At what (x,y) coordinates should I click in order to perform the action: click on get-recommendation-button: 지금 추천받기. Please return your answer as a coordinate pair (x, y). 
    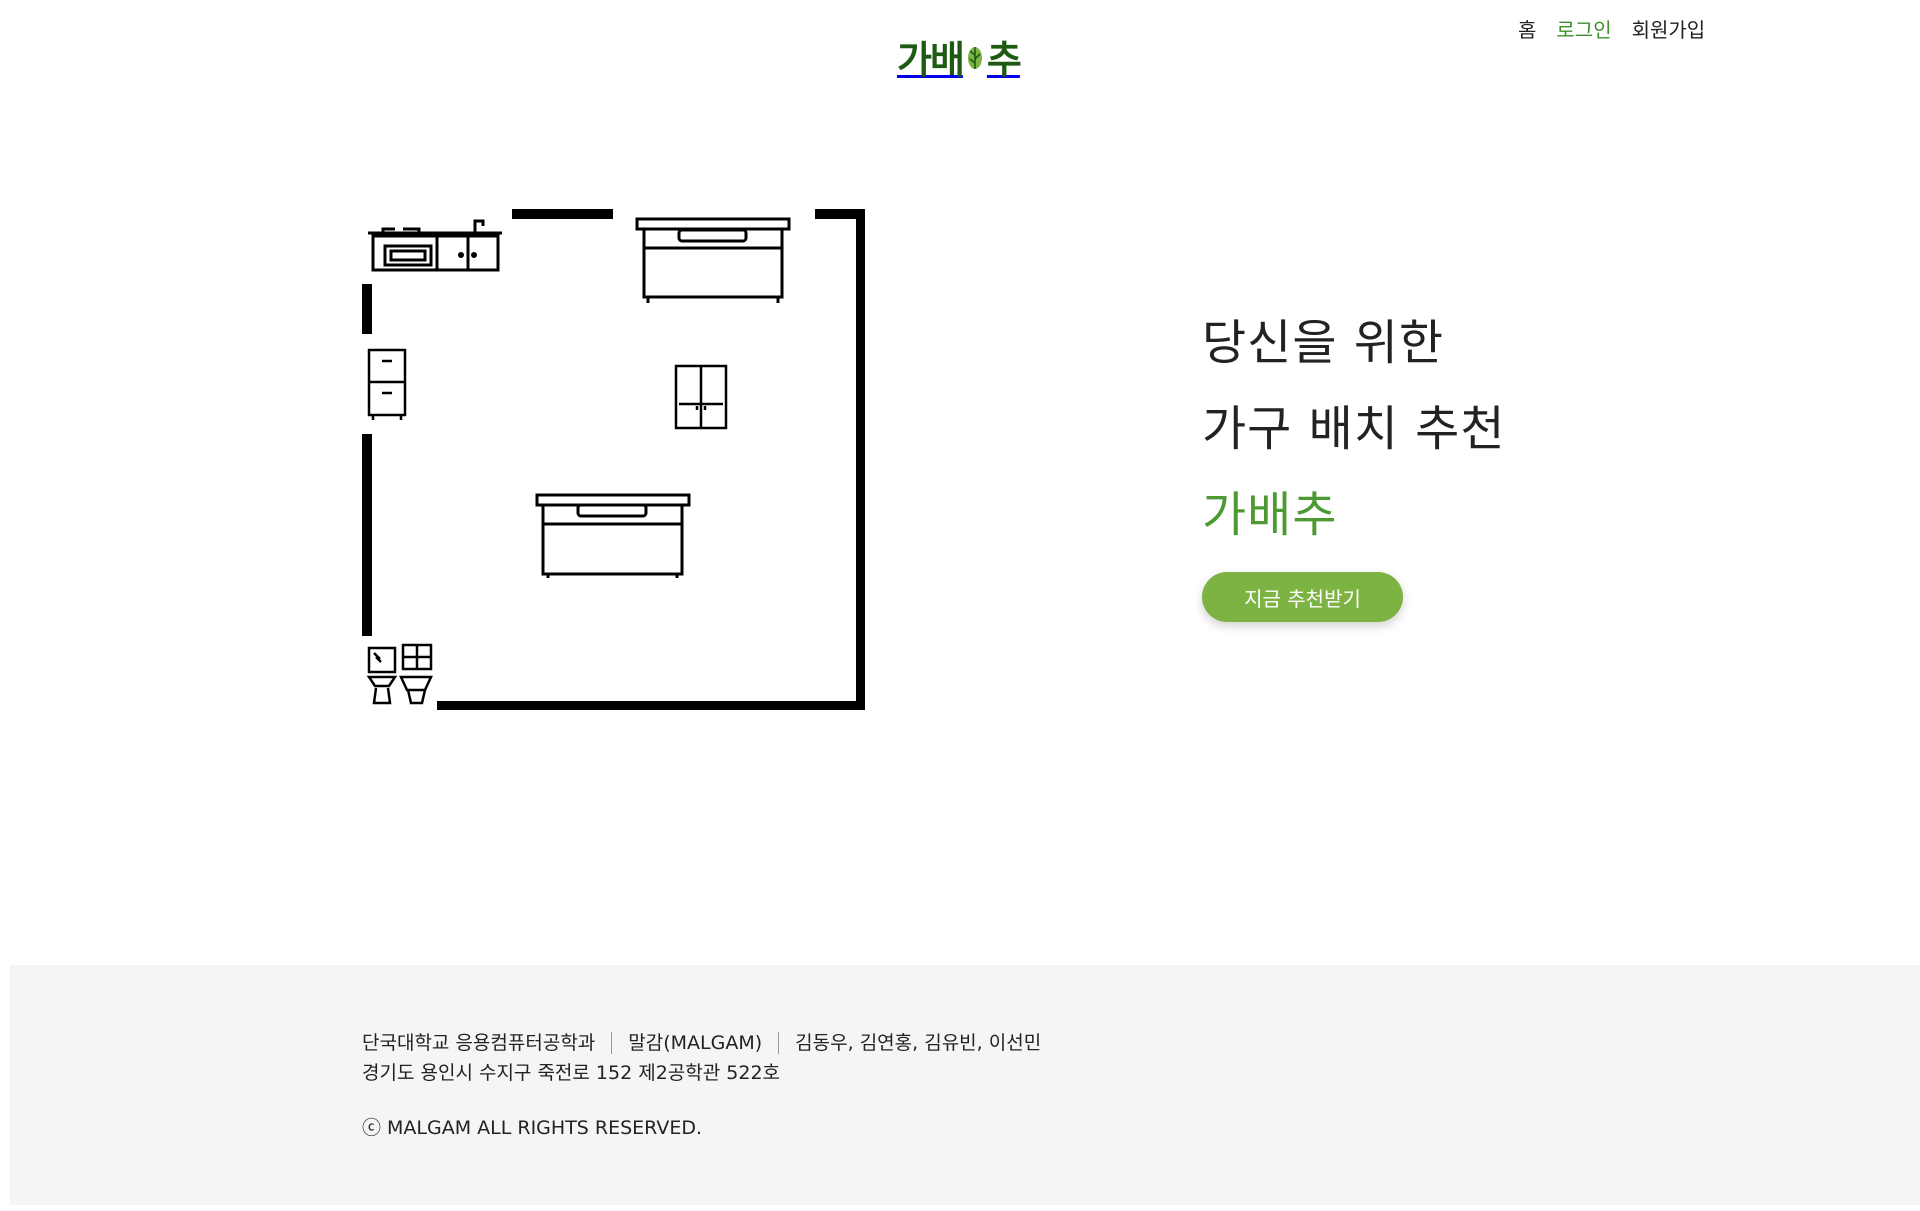
    Looking at the image, I should click on (1302, 597).